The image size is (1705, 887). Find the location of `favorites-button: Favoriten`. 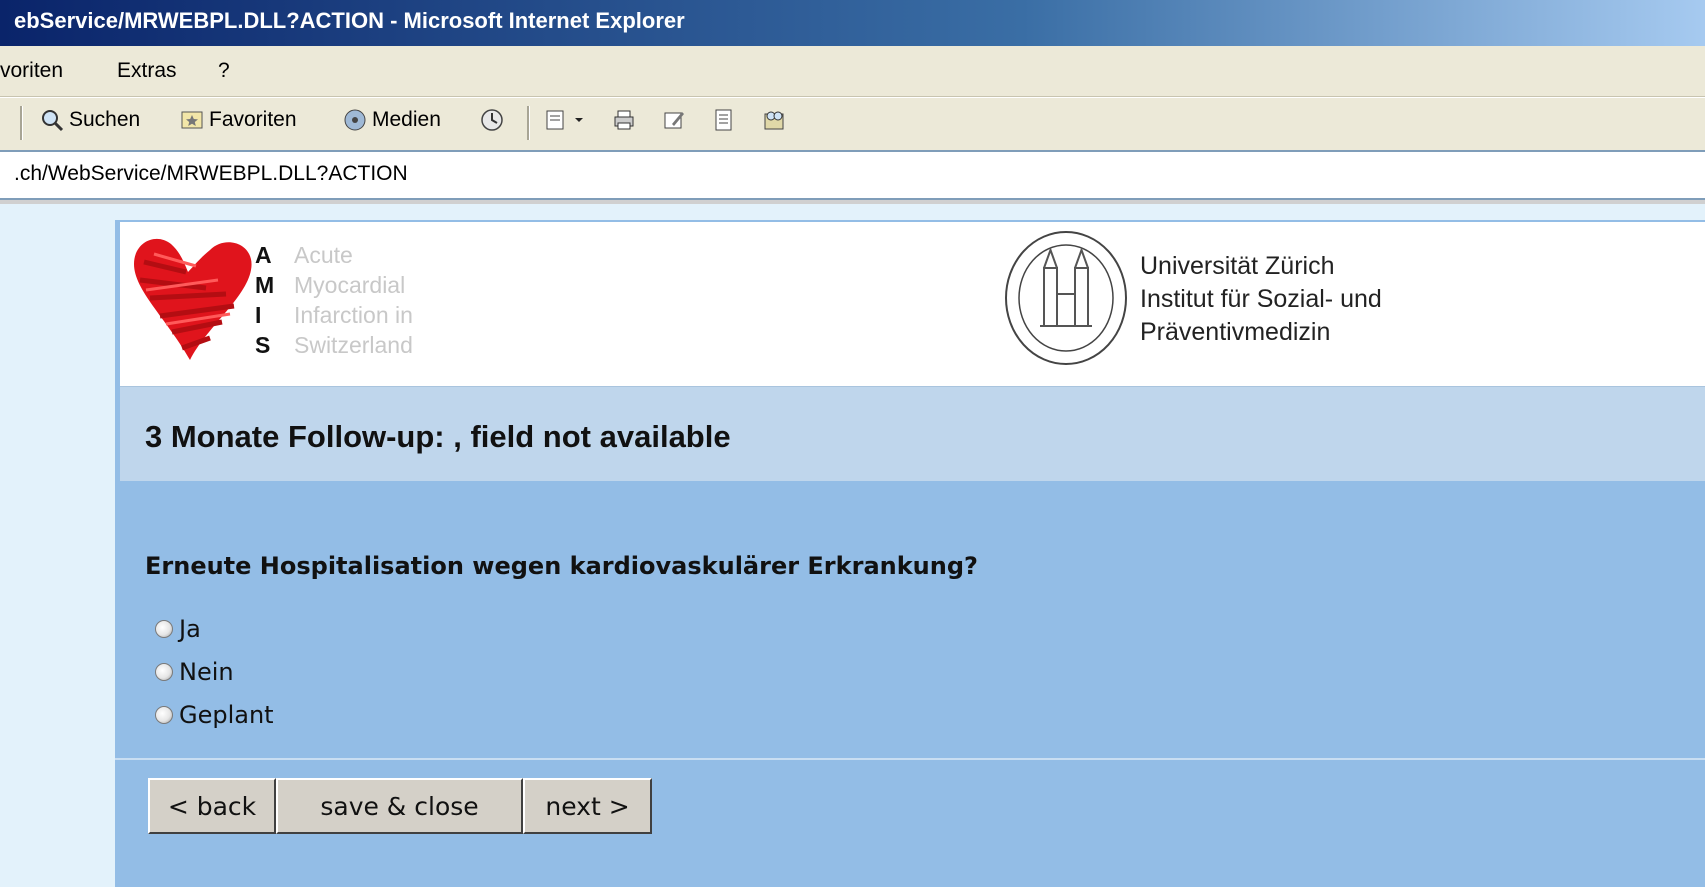

favorites-button: Favoriten is located at coordinates (238, 120).